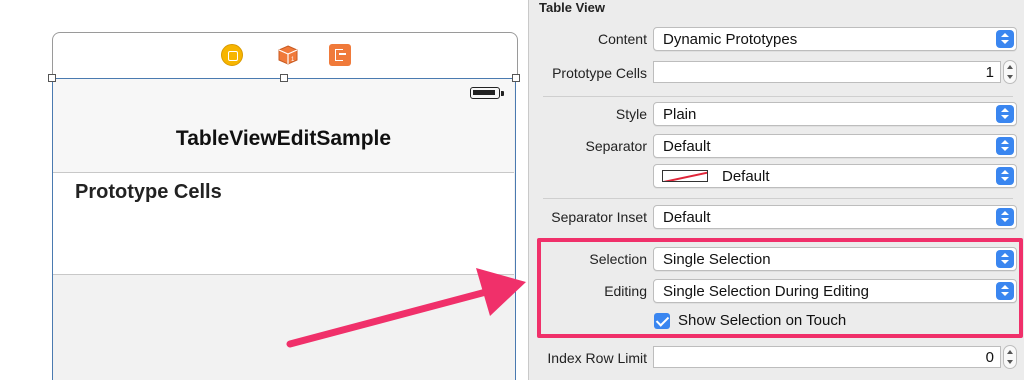  Describe the element at coordinates (516, 78) in the screenshot. I see `resize-handle-top-right` at that location.